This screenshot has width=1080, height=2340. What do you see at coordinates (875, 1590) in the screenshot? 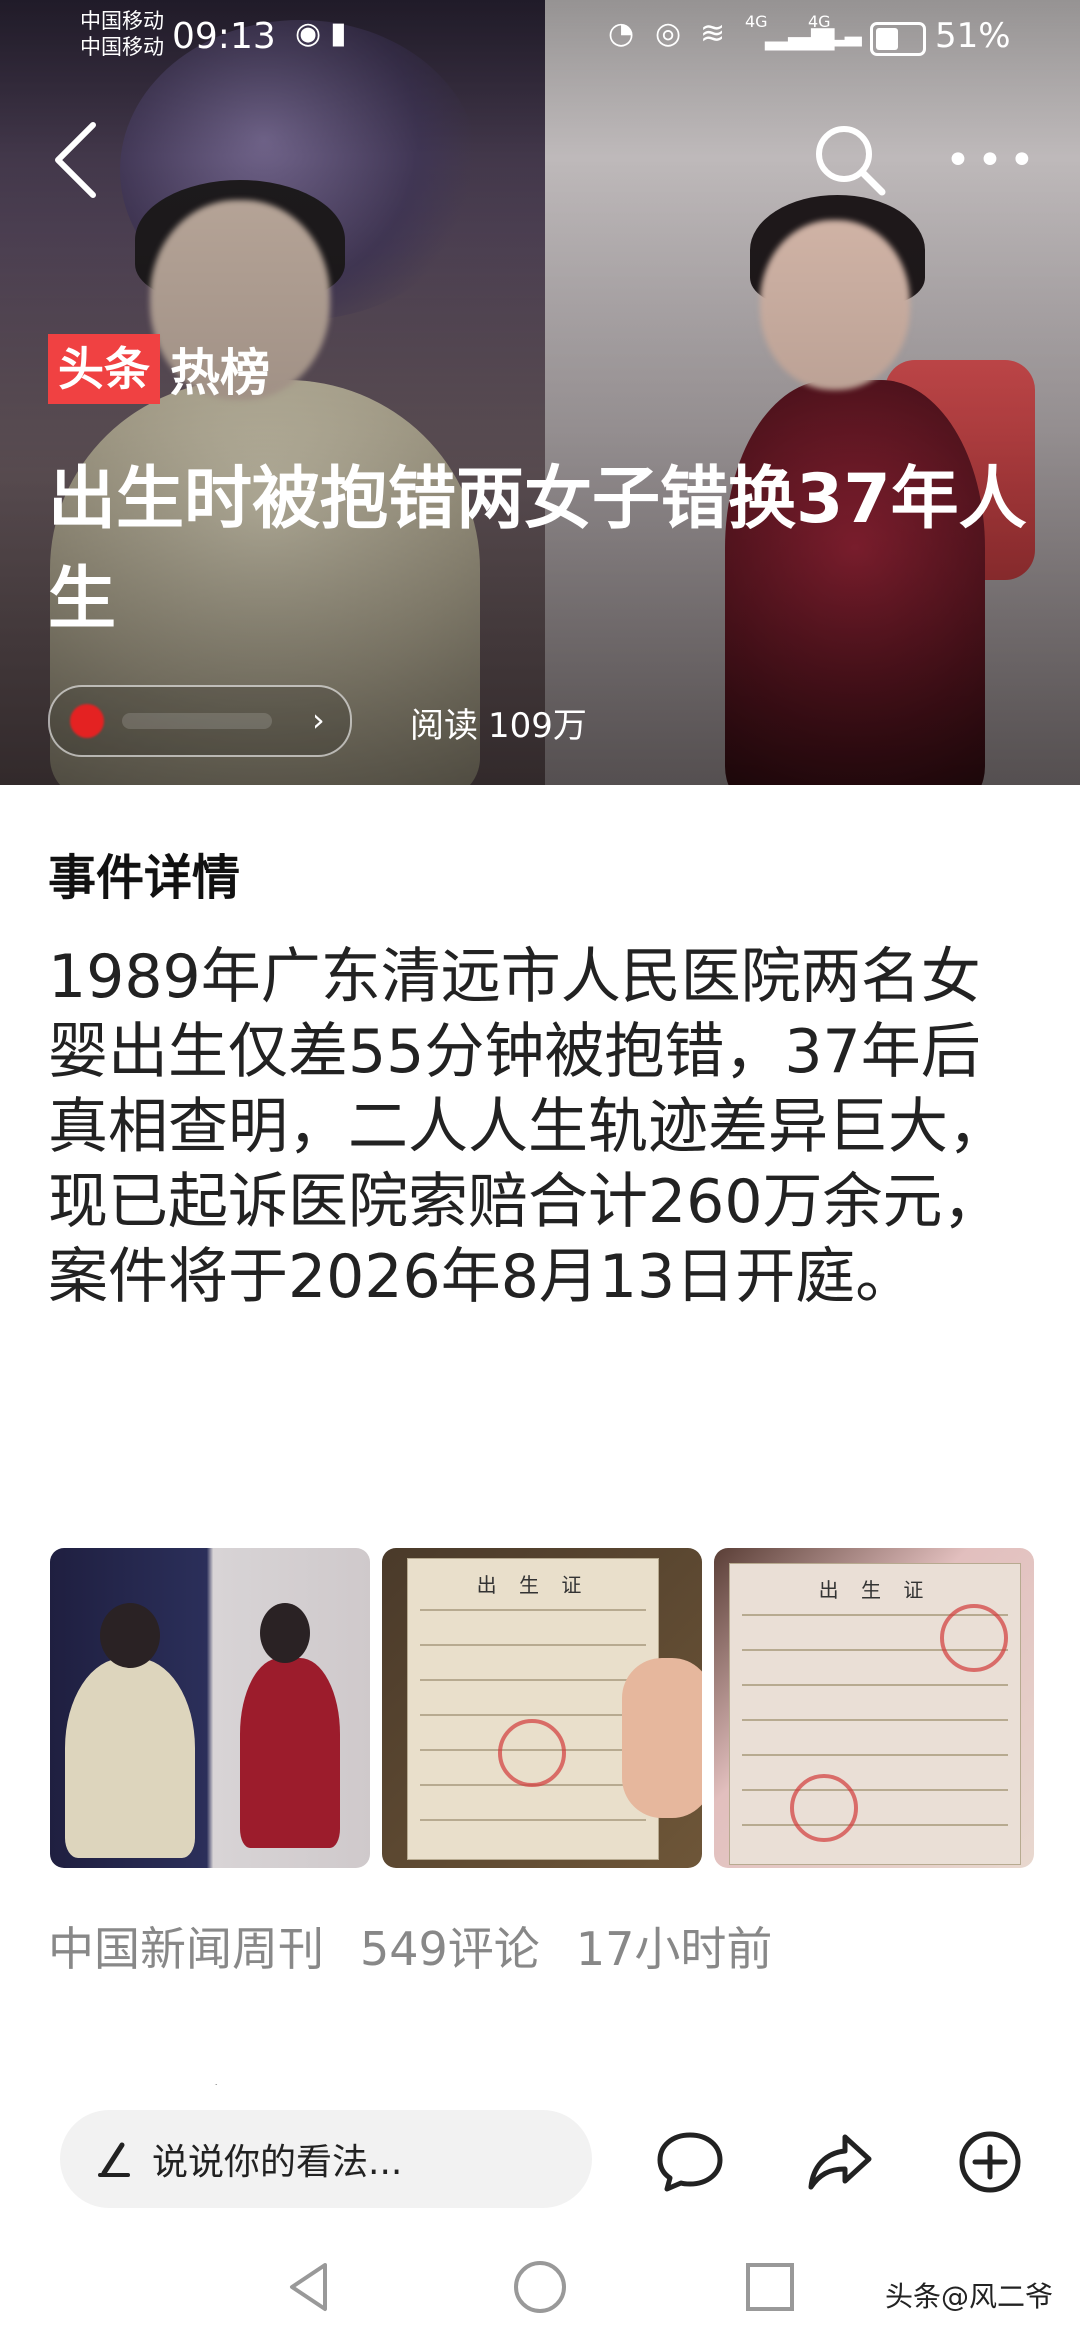
I see `certificate-title-2: 出 生 证` at bounding box center [875, 1590].